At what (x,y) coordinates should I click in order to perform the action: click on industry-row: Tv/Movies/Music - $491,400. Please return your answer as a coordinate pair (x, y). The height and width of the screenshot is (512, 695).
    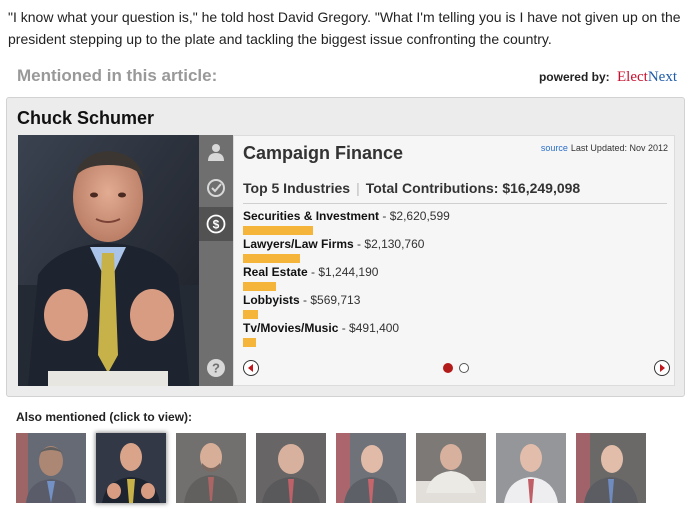
    Looking at the image, I should click on (453, 335).